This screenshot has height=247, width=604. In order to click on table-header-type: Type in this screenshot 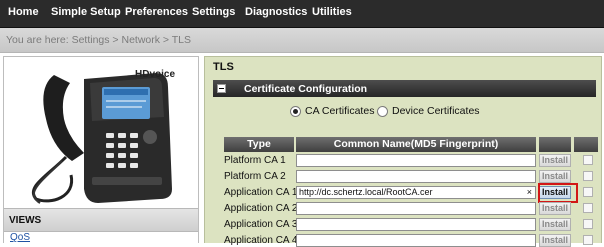, I will do `click(259, 144)`.